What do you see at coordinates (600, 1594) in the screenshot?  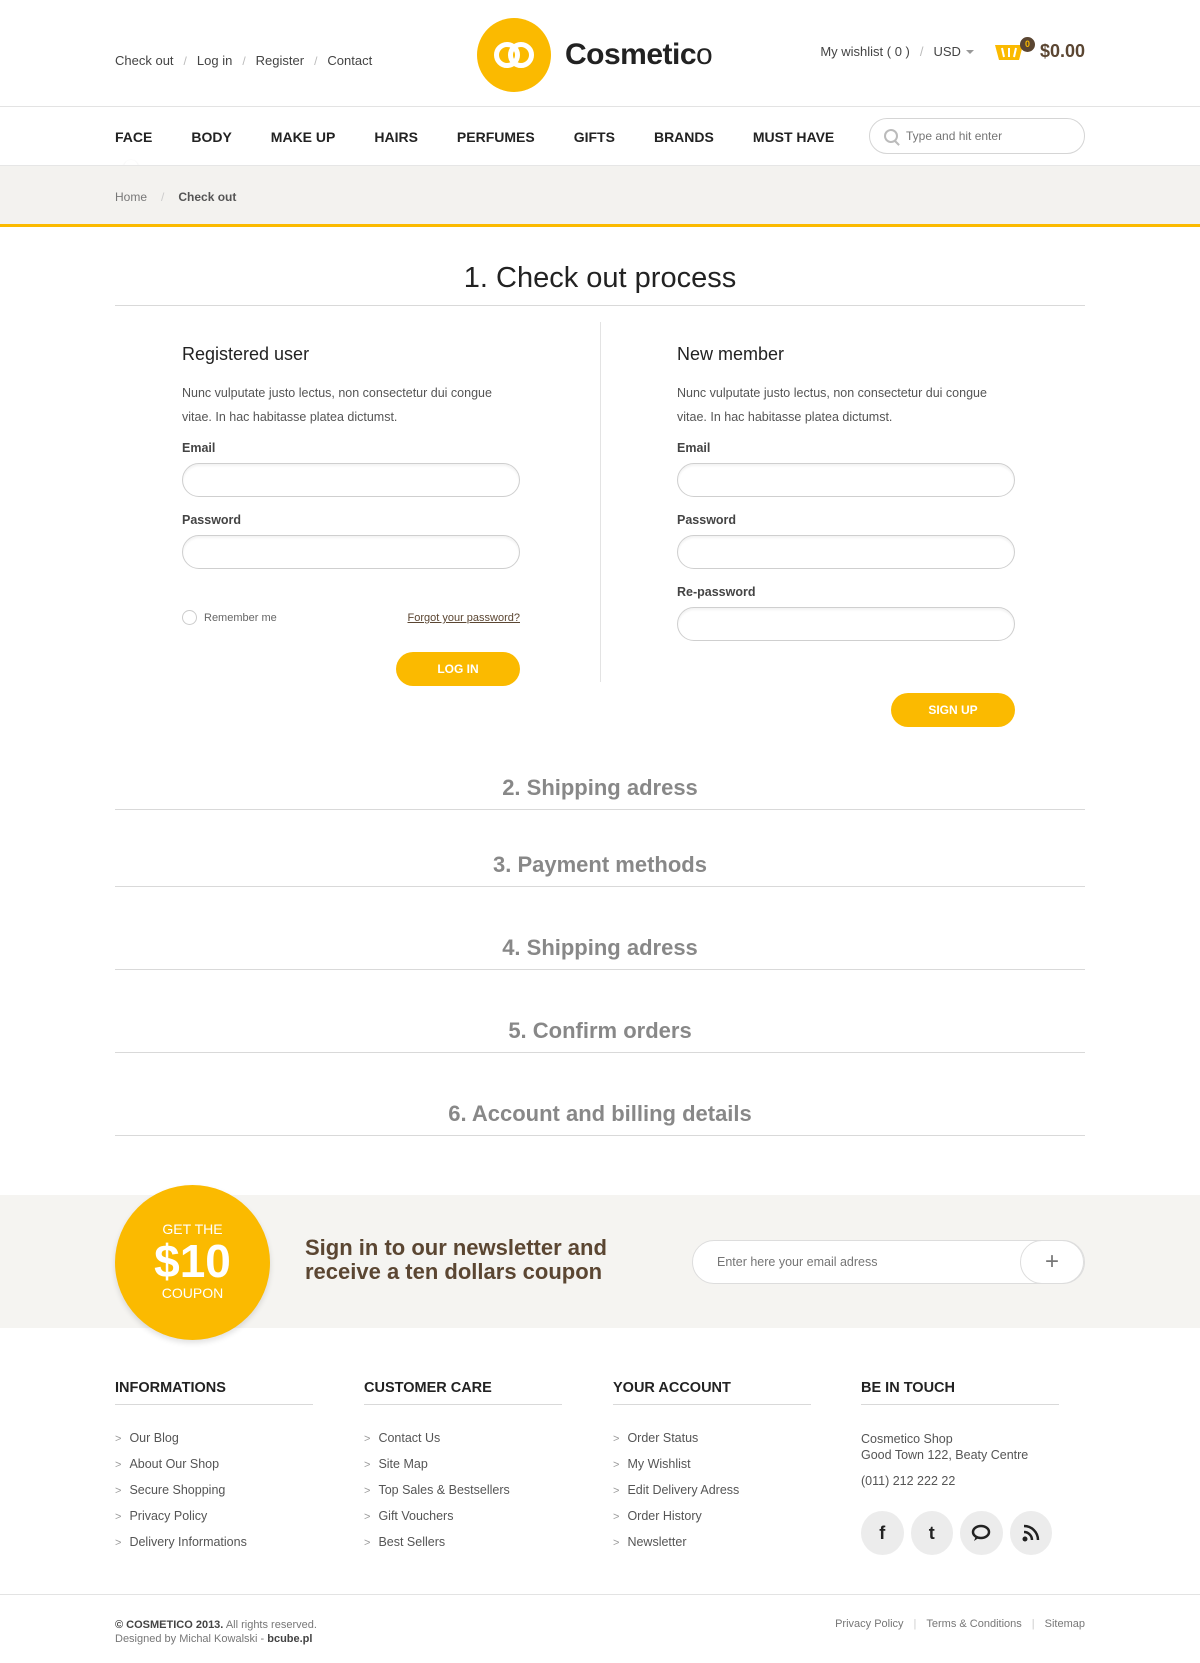 I see `footer-divider` at bounding box center [600, 1594].